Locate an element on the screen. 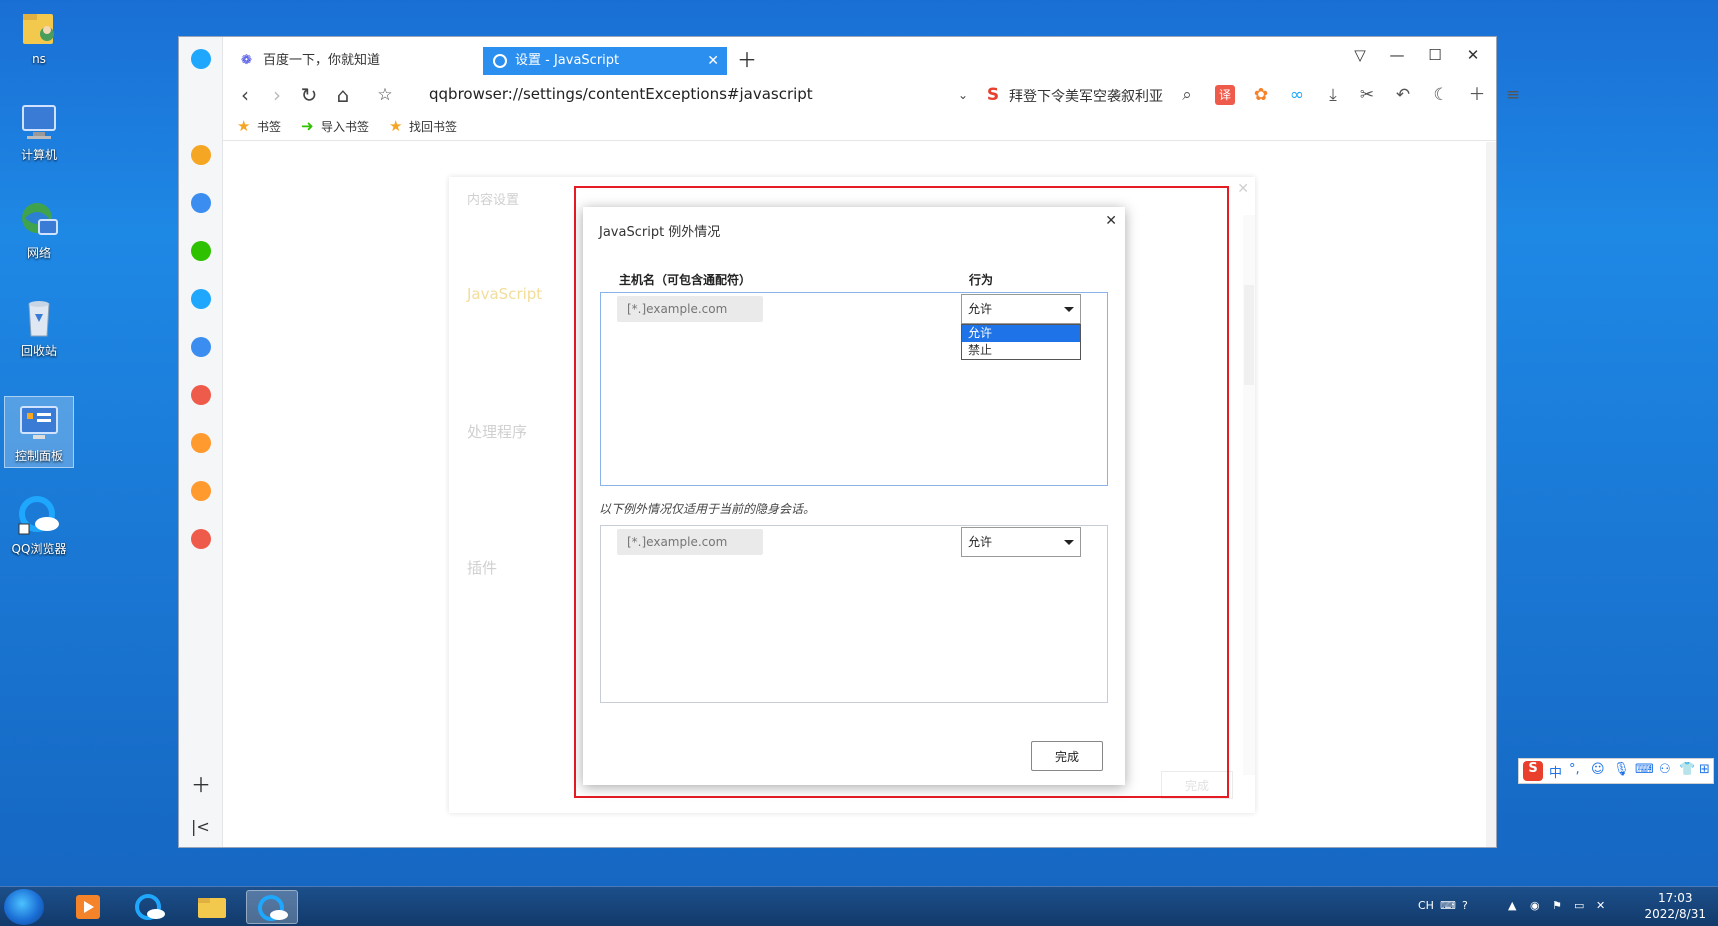 The image size is (1718, 926). wechat-icon is located at coordinates (201, 251).